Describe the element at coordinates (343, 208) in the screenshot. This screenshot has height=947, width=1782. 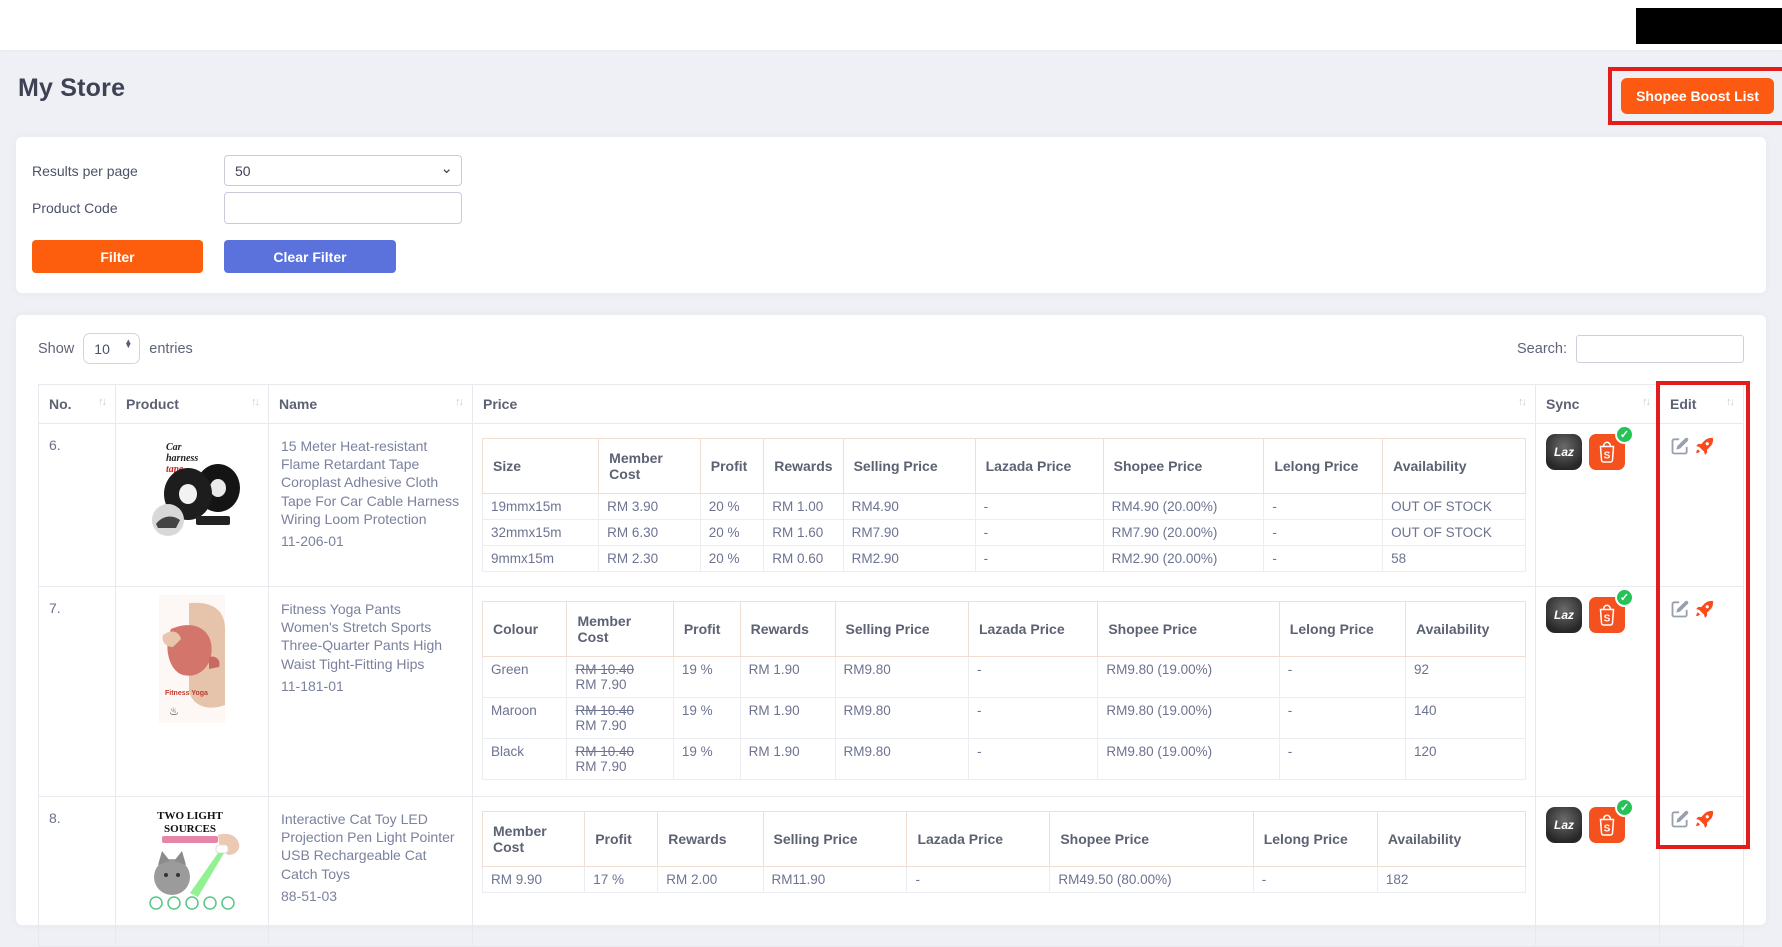
I see `product-code-input` at that location.